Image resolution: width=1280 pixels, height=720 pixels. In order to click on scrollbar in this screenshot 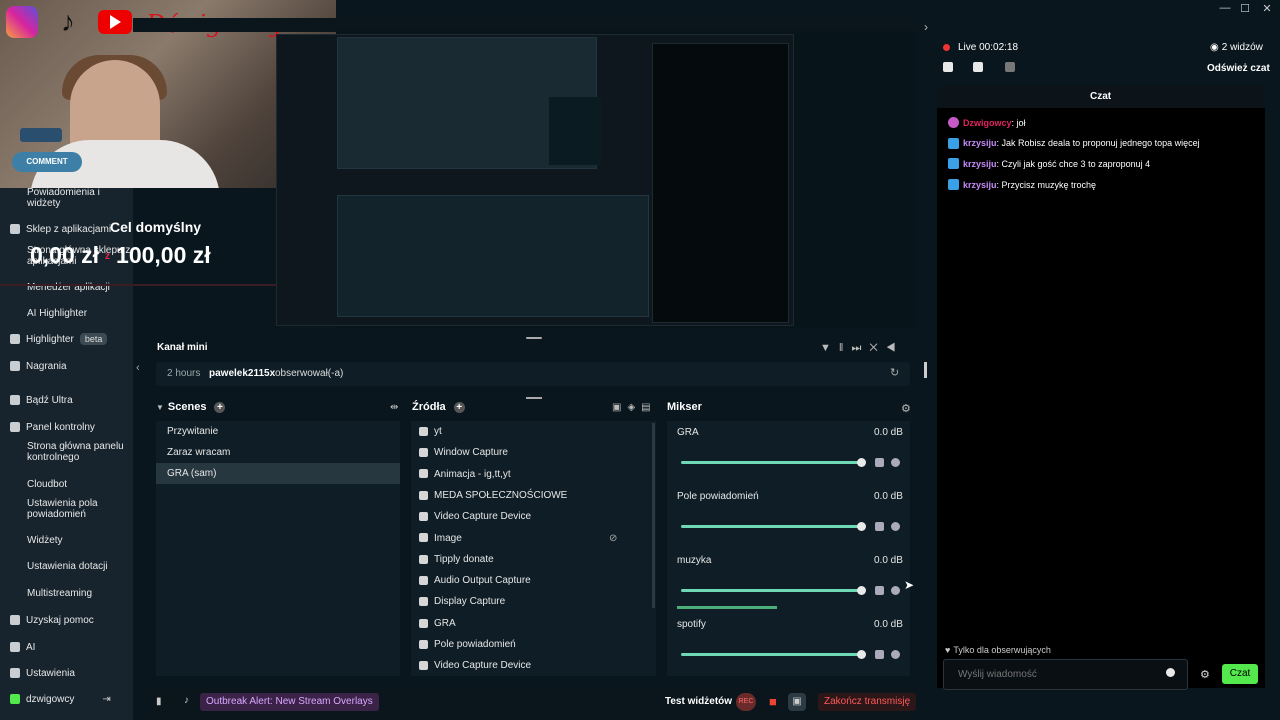, I will do `click(925, 370)`.